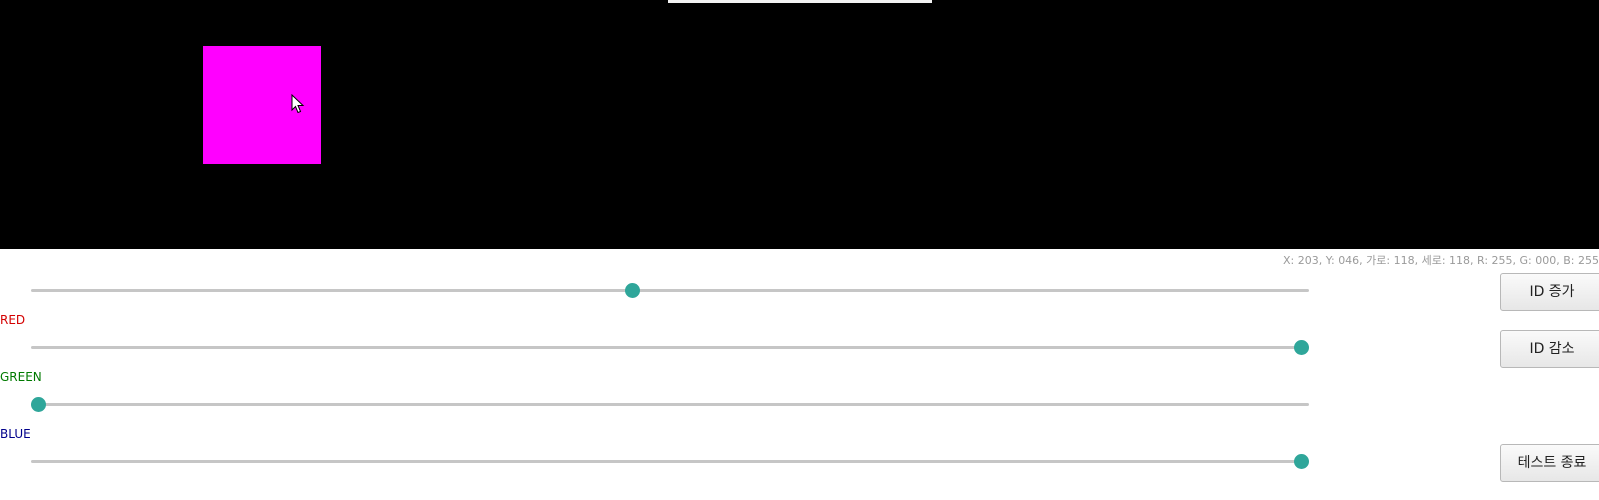 Image resolution: width=1599 pixels, height=500 pixels. Describe the element at coordinates (13, 320) in the screenshot. I see `red-label: RED` at that location.